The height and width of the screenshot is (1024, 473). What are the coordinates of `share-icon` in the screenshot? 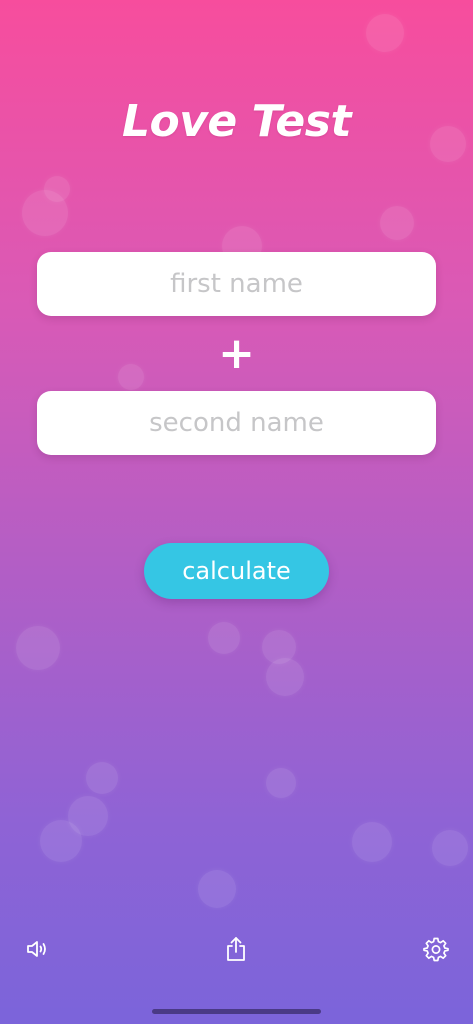 It's located at (236, 949).